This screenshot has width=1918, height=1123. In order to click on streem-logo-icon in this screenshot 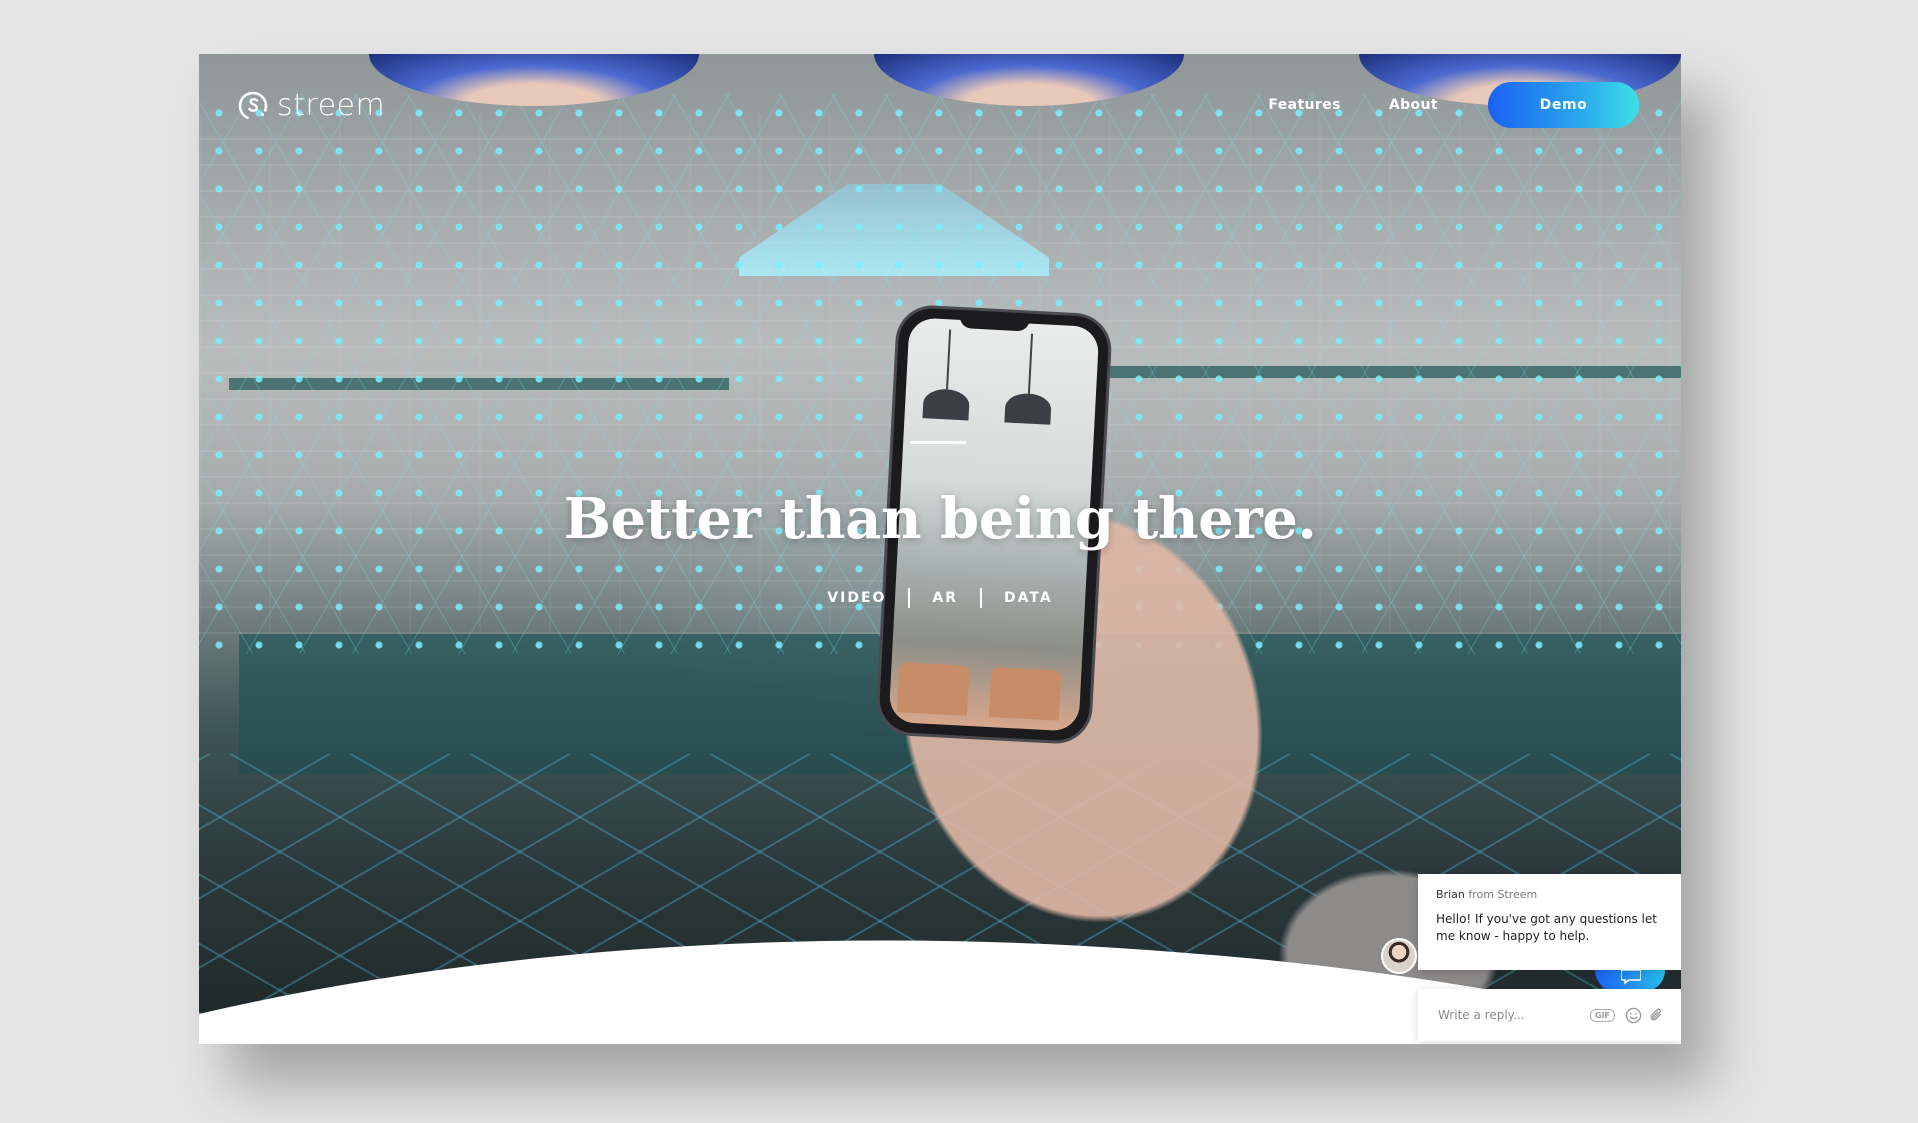, I will do `click(253, 105)`.